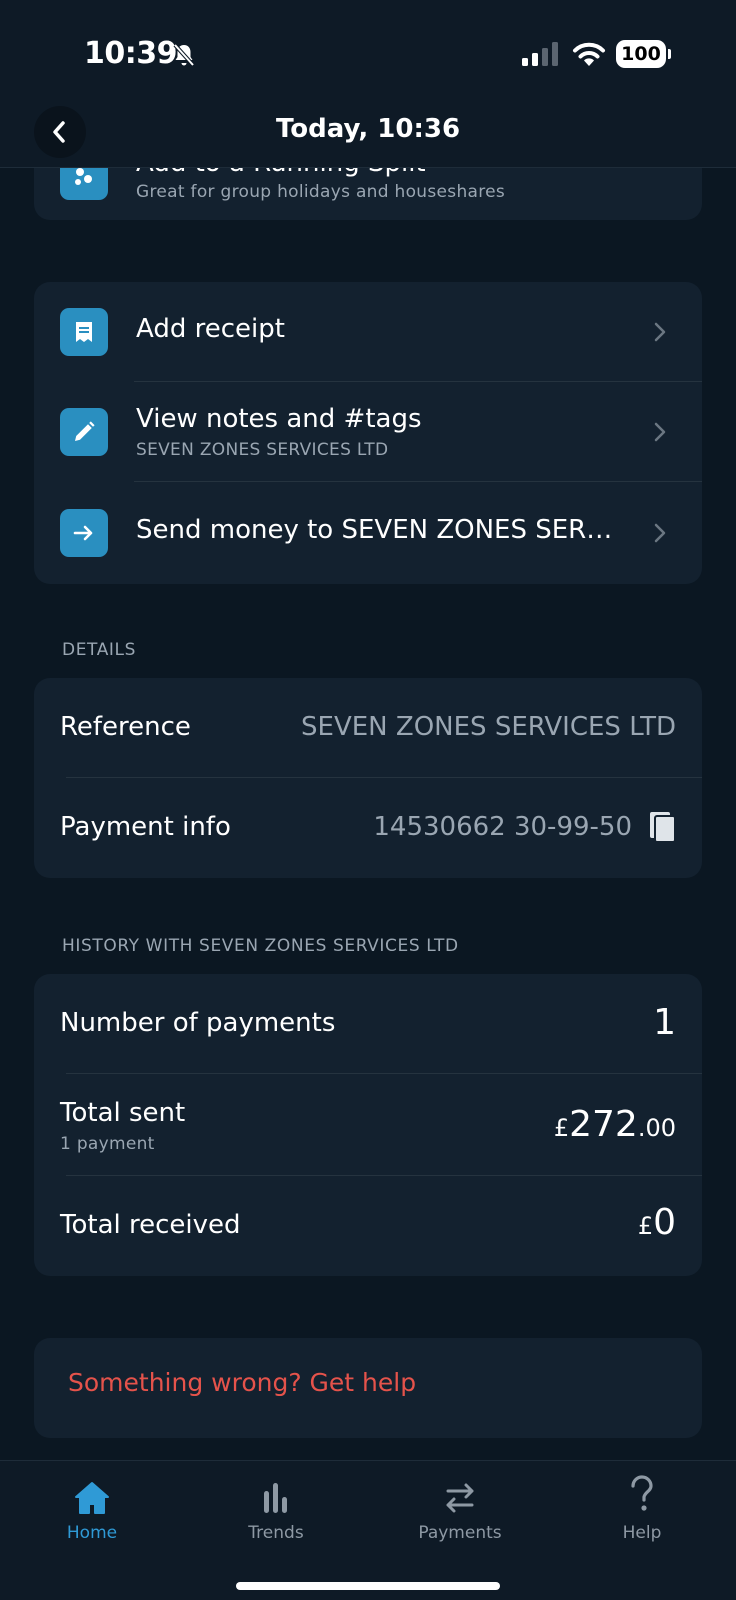 This screenshot has width=736, height=1600. I want to click on payments-icon, so click(460, 1498).